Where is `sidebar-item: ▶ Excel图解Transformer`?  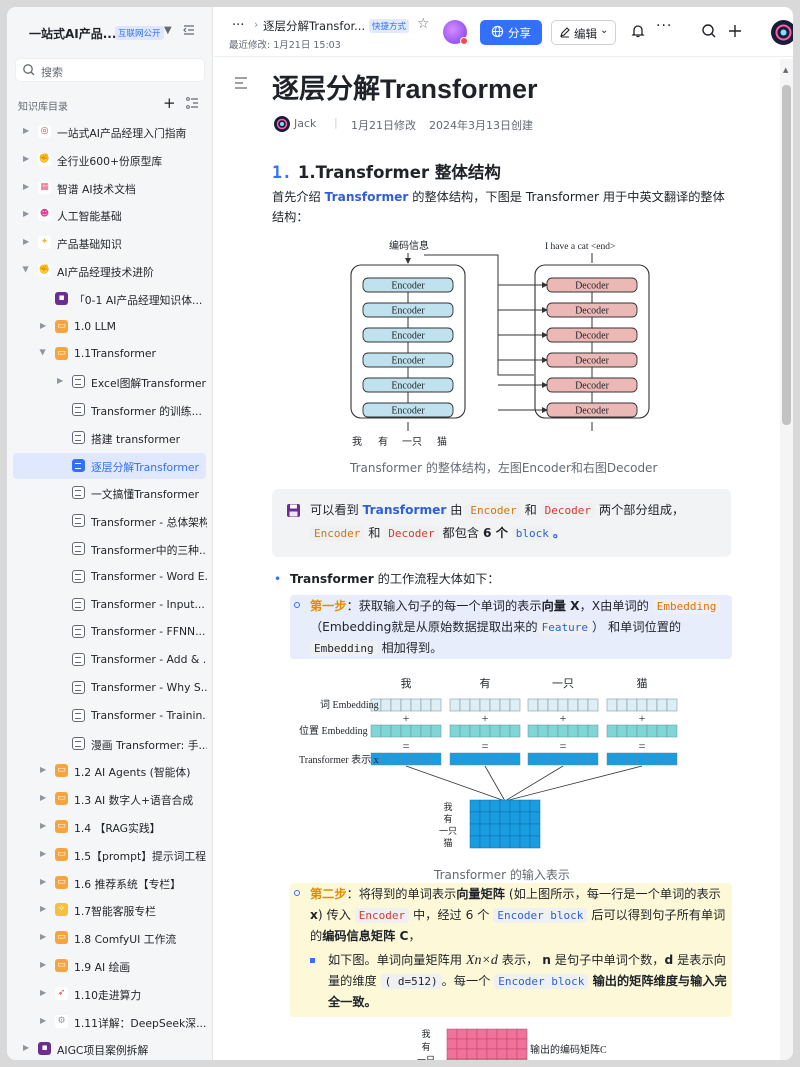
sidebar-item: ▶ Excel图解Transformer is located at coordinates (110, 382).